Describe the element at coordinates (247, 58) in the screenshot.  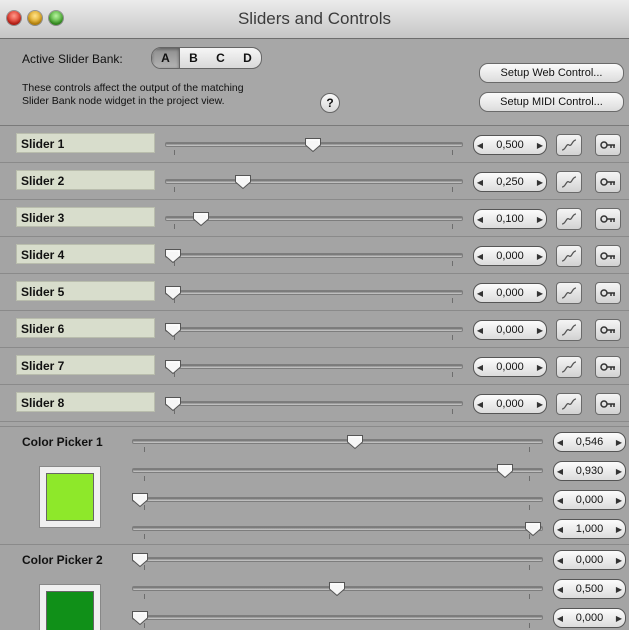
I see `bank-d-button: D` at that location.